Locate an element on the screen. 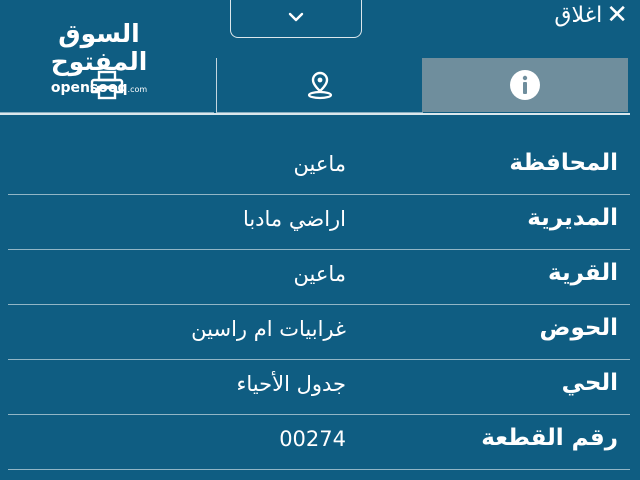  detail-row-directorate: المديرية اراضي مادبا is located at coordinates (319, 222).